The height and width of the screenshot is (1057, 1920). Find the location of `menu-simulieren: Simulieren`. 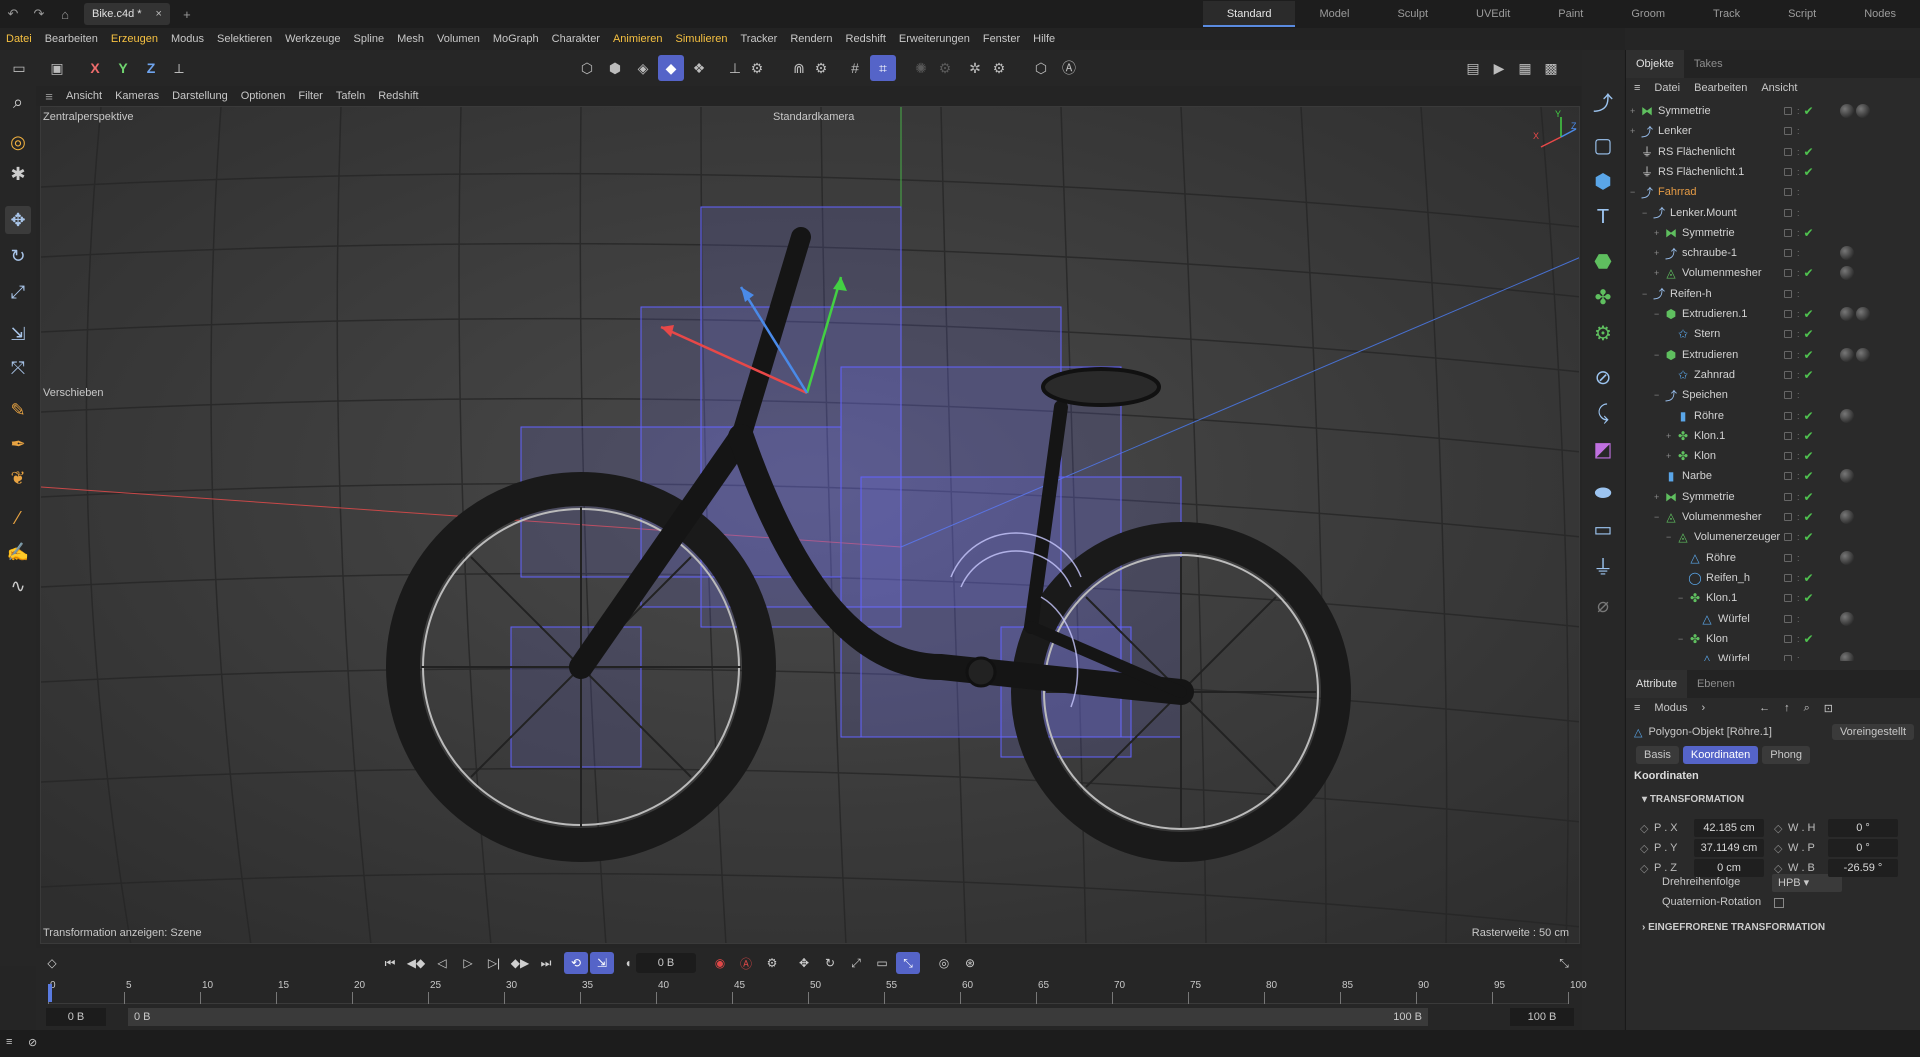

menu-simulieren: Simulieren is located at coordinates (702, 39).